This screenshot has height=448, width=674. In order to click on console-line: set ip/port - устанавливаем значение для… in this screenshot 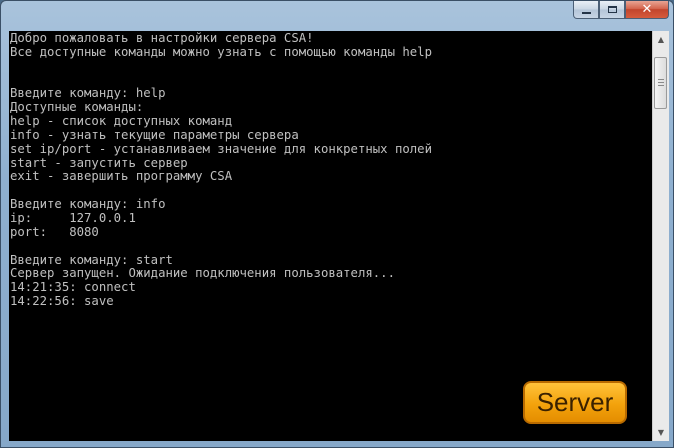, I will do `click(221, 148)`.